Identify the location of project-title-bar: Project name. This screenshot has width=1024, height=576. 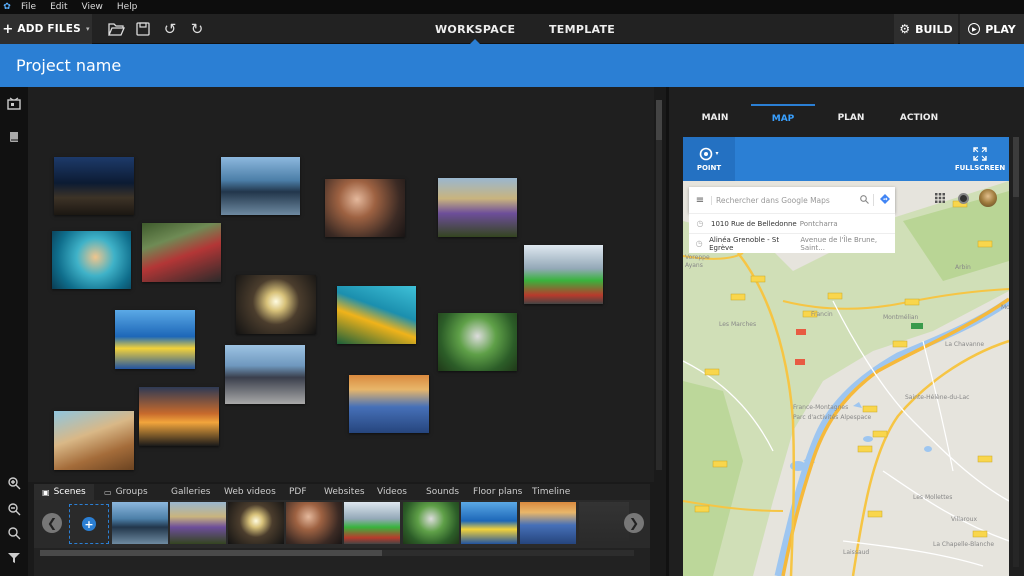
(512, 65).